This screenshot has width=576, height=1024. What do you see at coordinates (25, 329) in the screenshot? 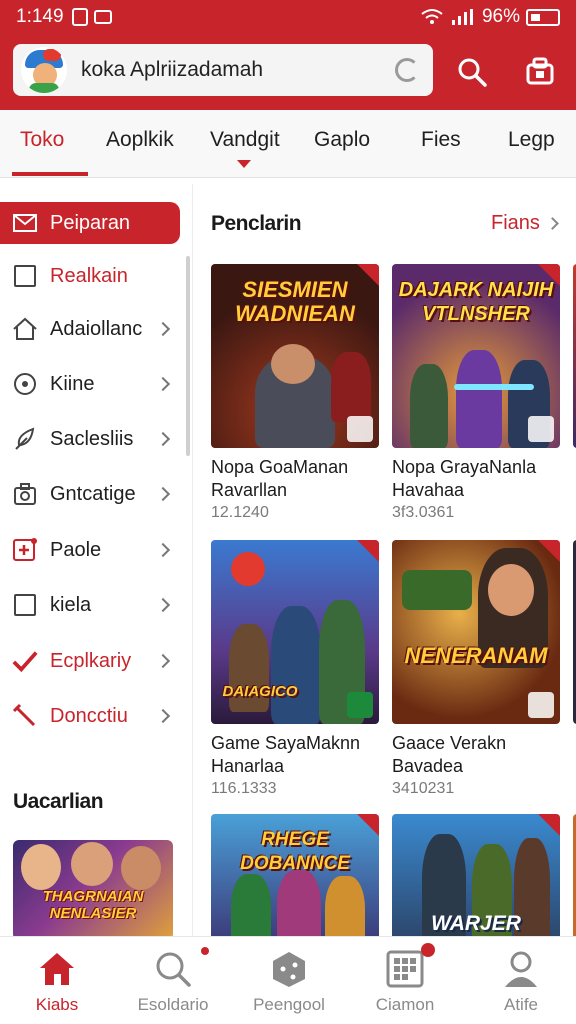
I see `home-icon` at bounding box center [25, 329].